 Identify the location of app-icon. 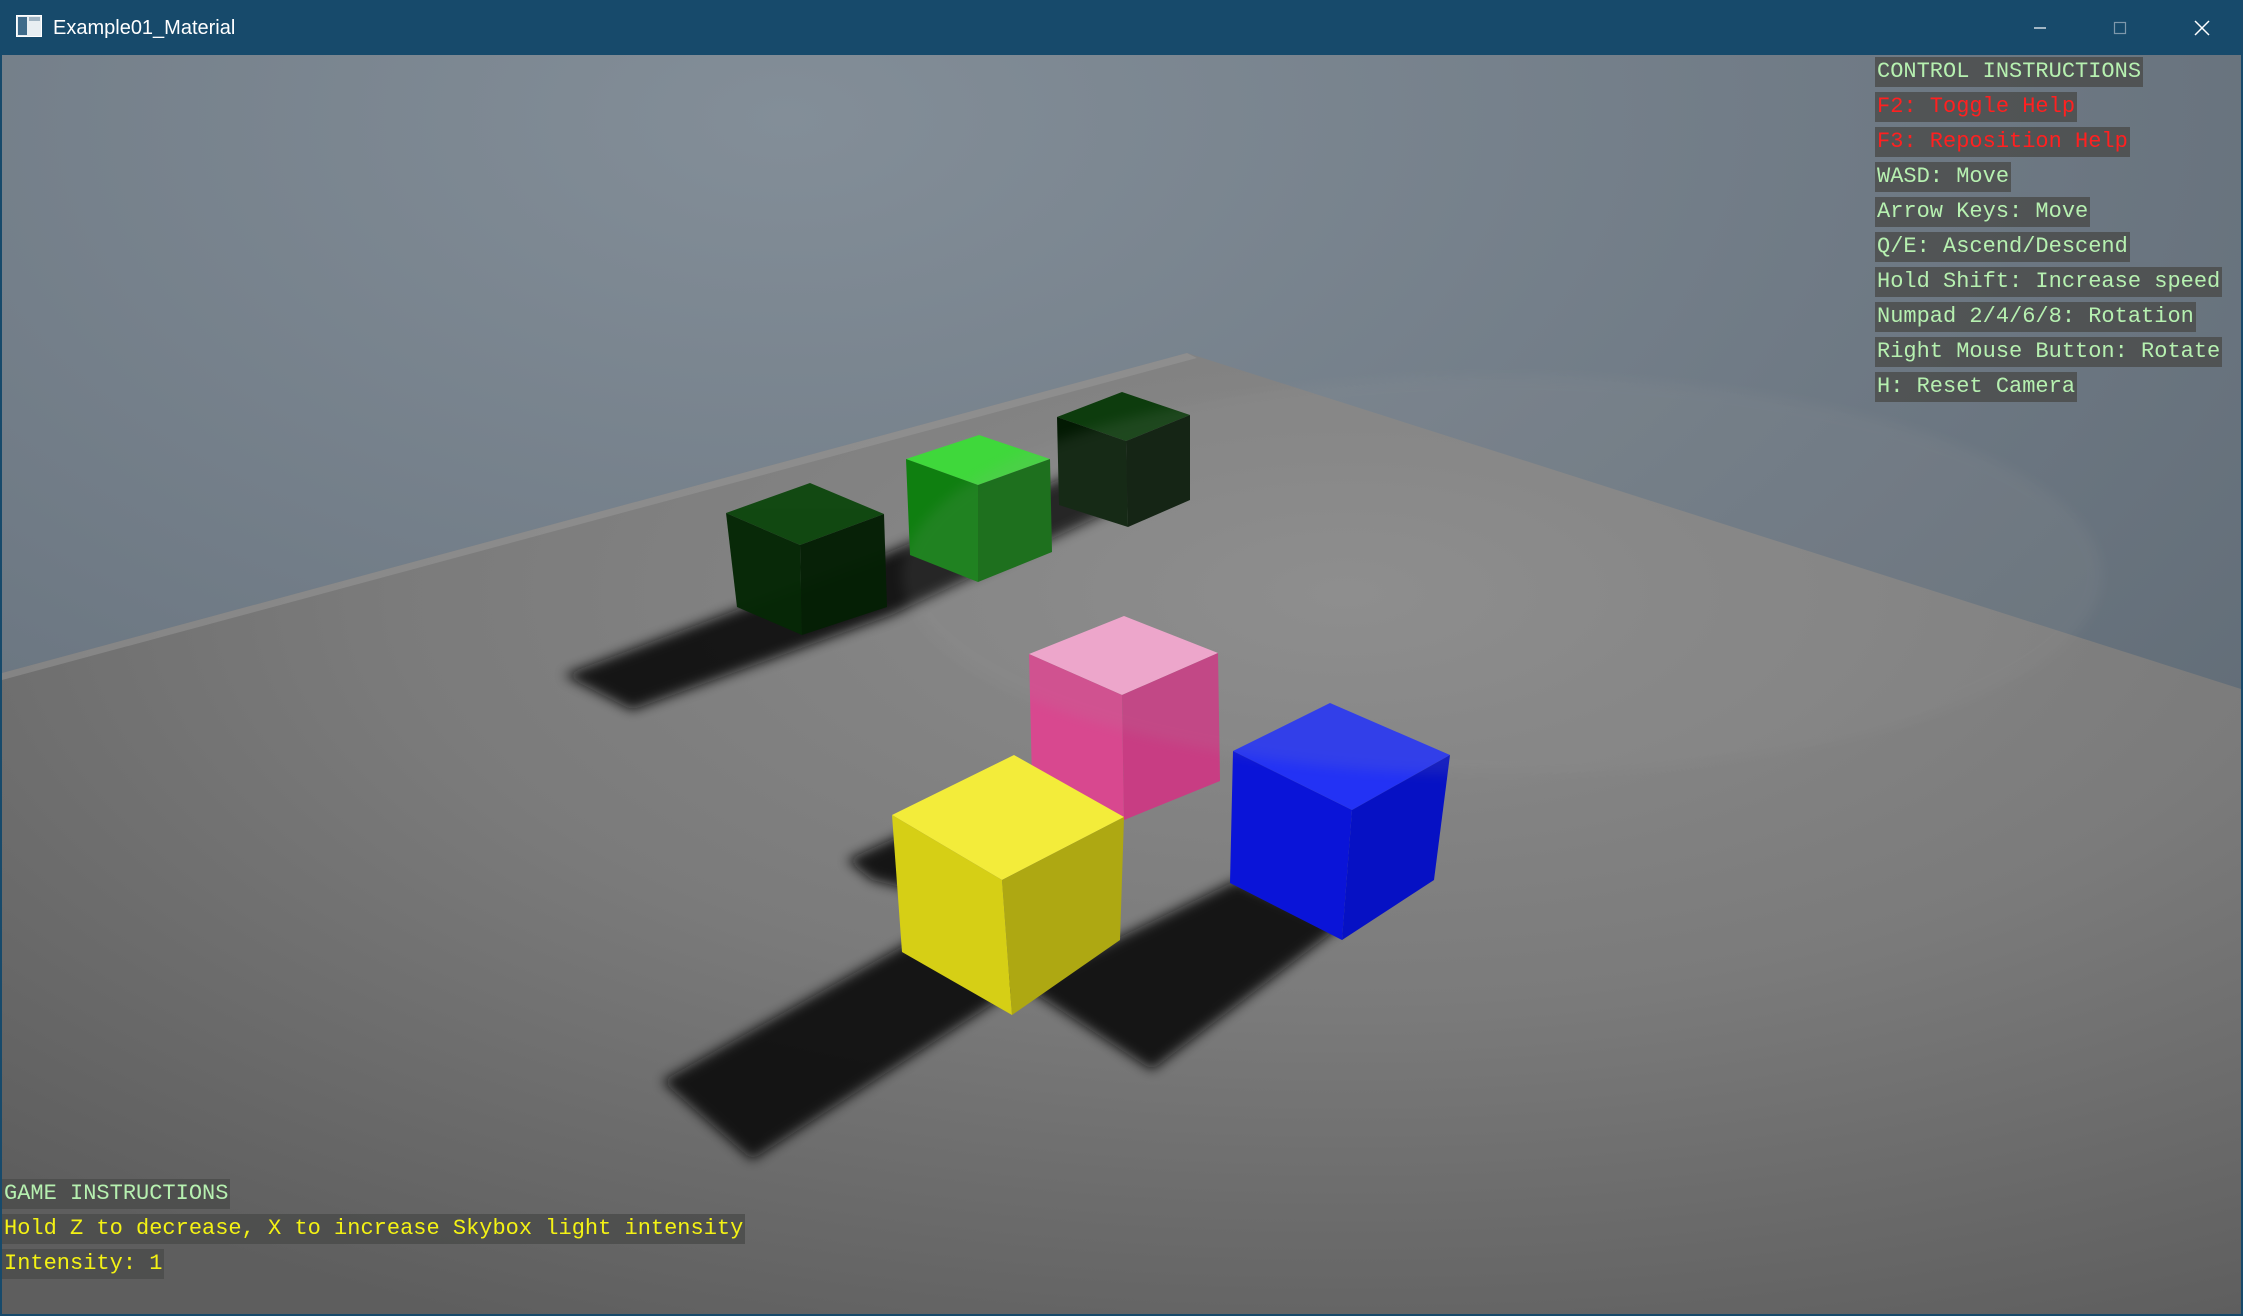
(29, 26).